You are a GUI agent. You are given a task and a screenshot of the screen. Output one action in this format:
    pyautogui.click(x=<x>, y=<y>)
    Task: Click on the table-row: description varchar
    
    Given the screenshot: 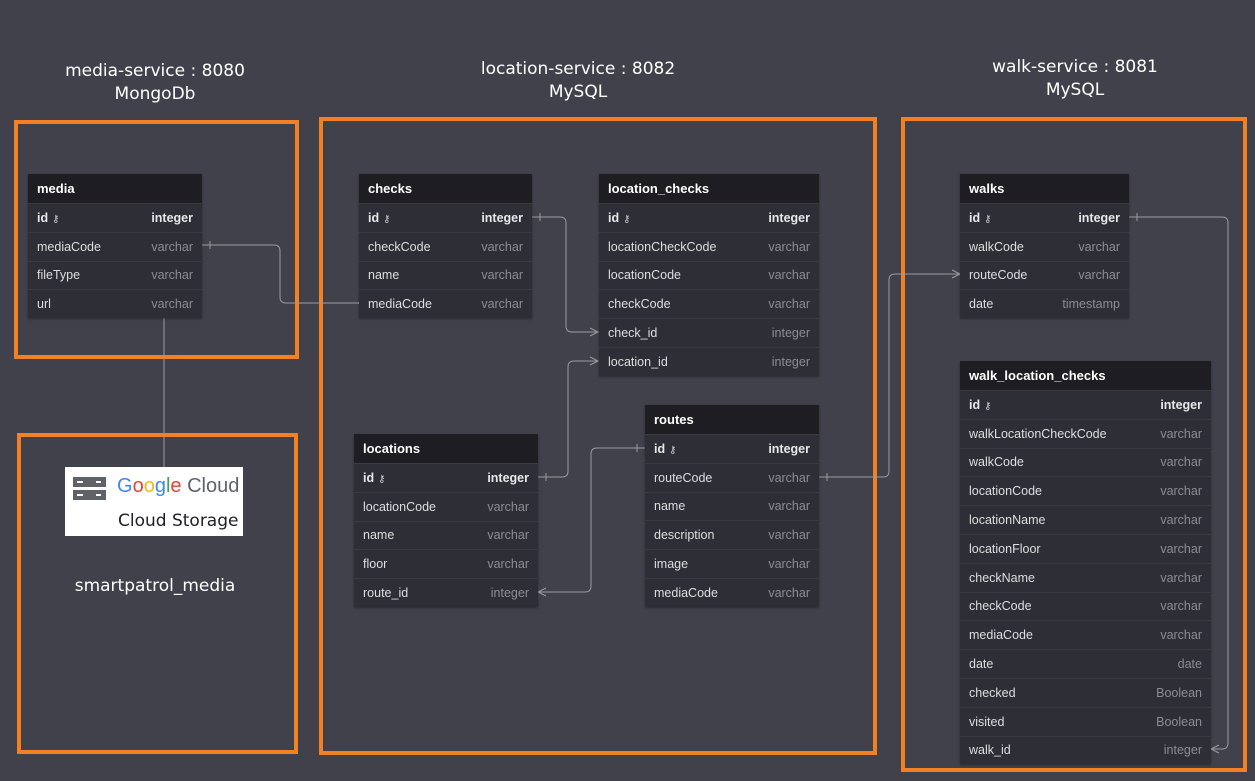 What is the action you would take?
    pyautogui.click(x=732, y=534)
    